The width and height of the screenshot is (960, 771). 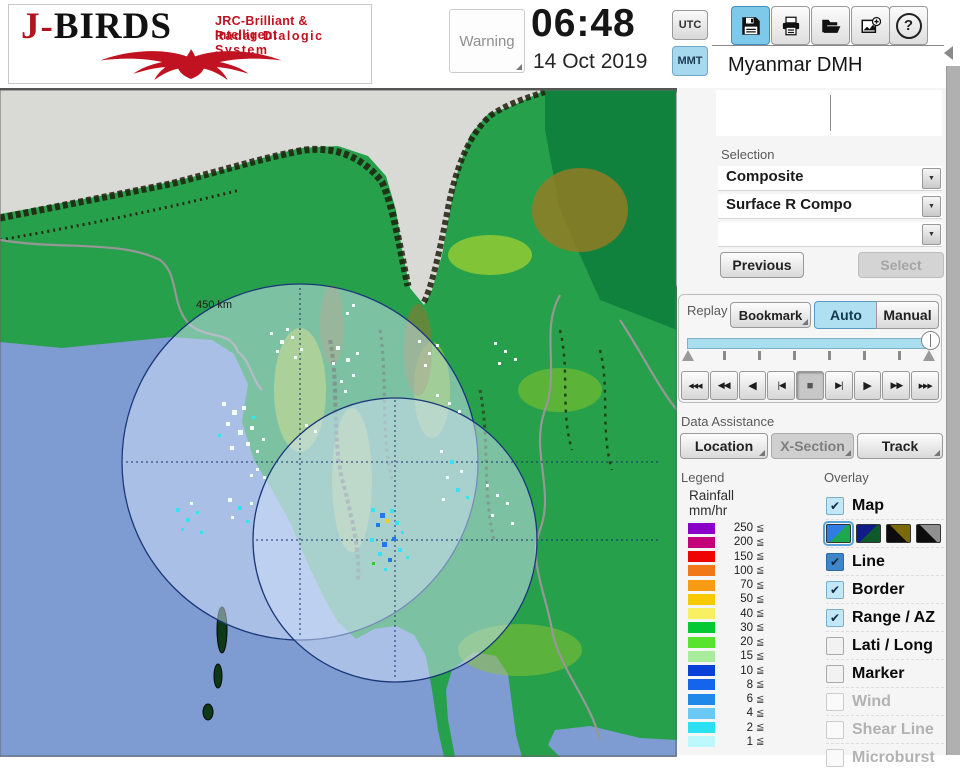 What do you see at coordinates (871, 701) in the screenshot?
I see `overlay-item-label: Wind` at bounding box center [871, 701].